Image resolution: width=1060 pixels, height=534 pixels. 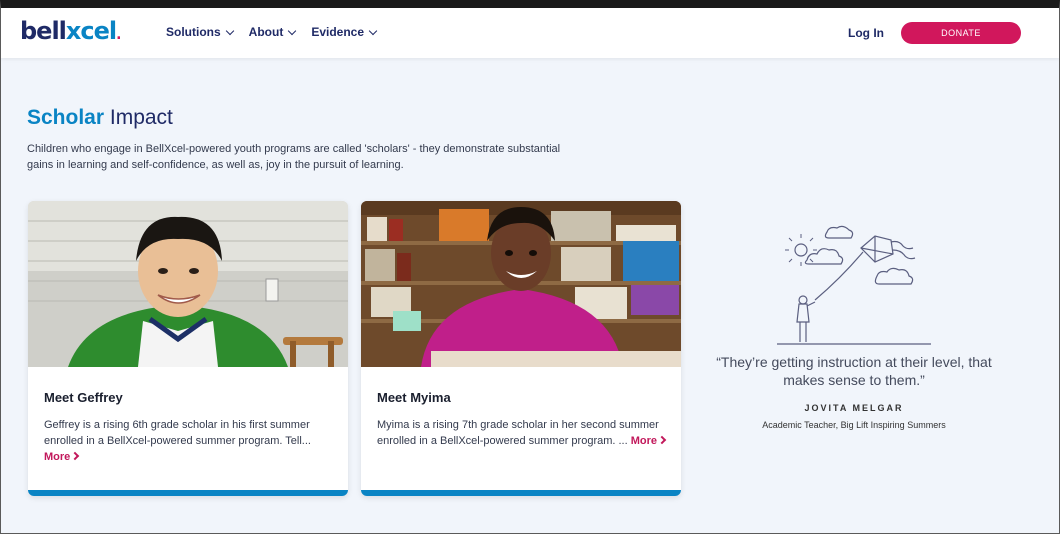 What do you see at coordinates (961, 33) in the screenshot?
I see `donate-button: DONATE` at bounding box center [961, 33].